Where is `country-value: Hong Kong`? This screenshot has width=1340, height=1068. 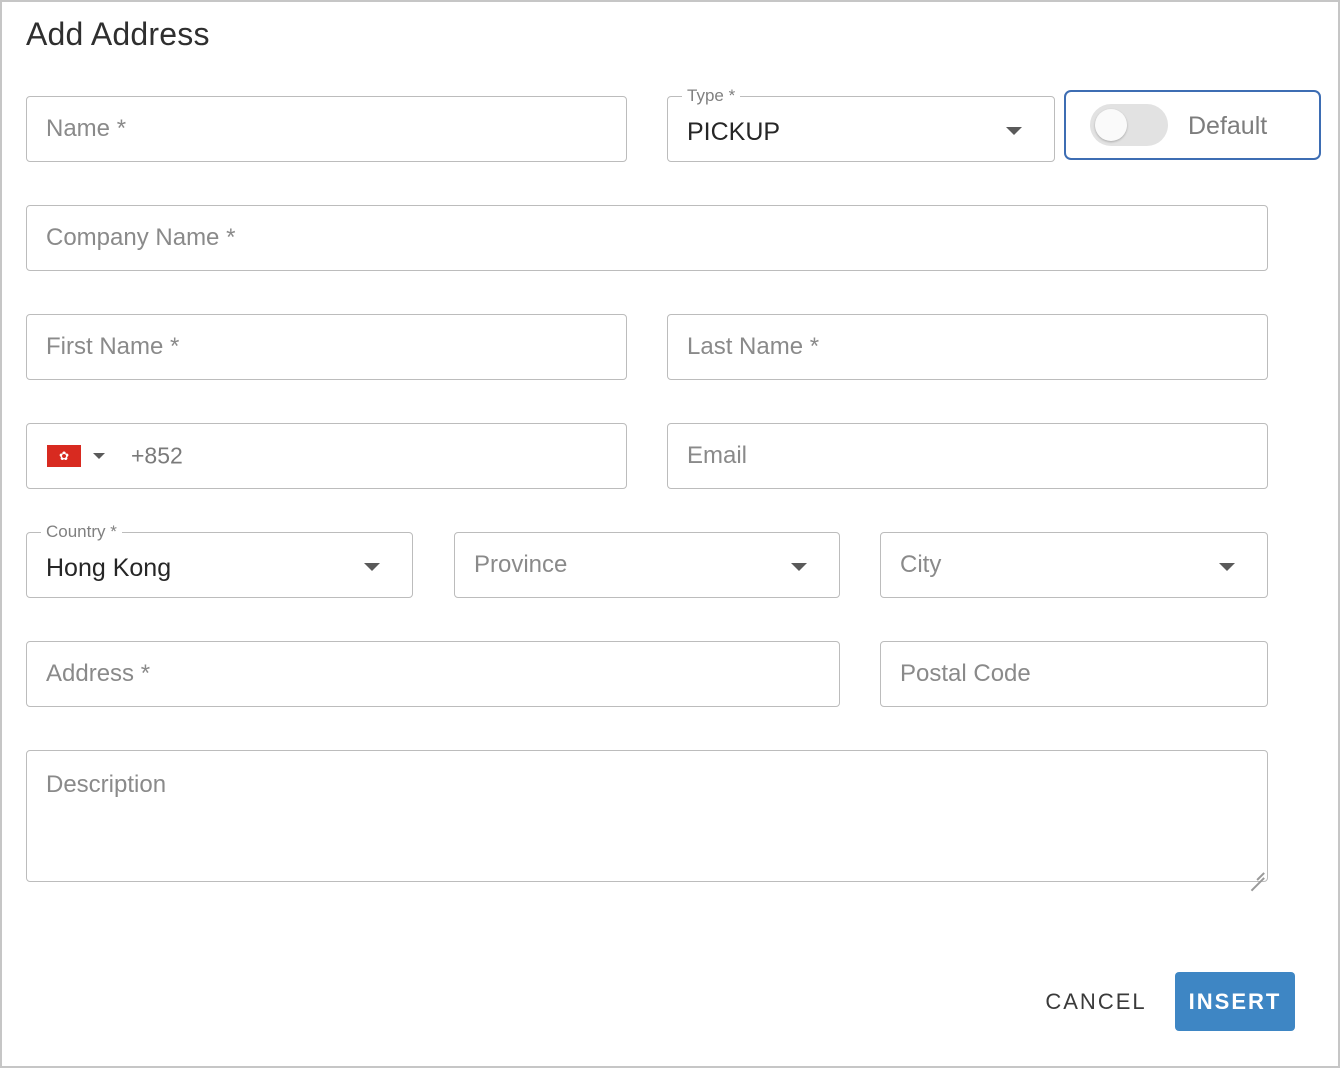
country-value: Hong Kong is located at coordinates (109, 568).